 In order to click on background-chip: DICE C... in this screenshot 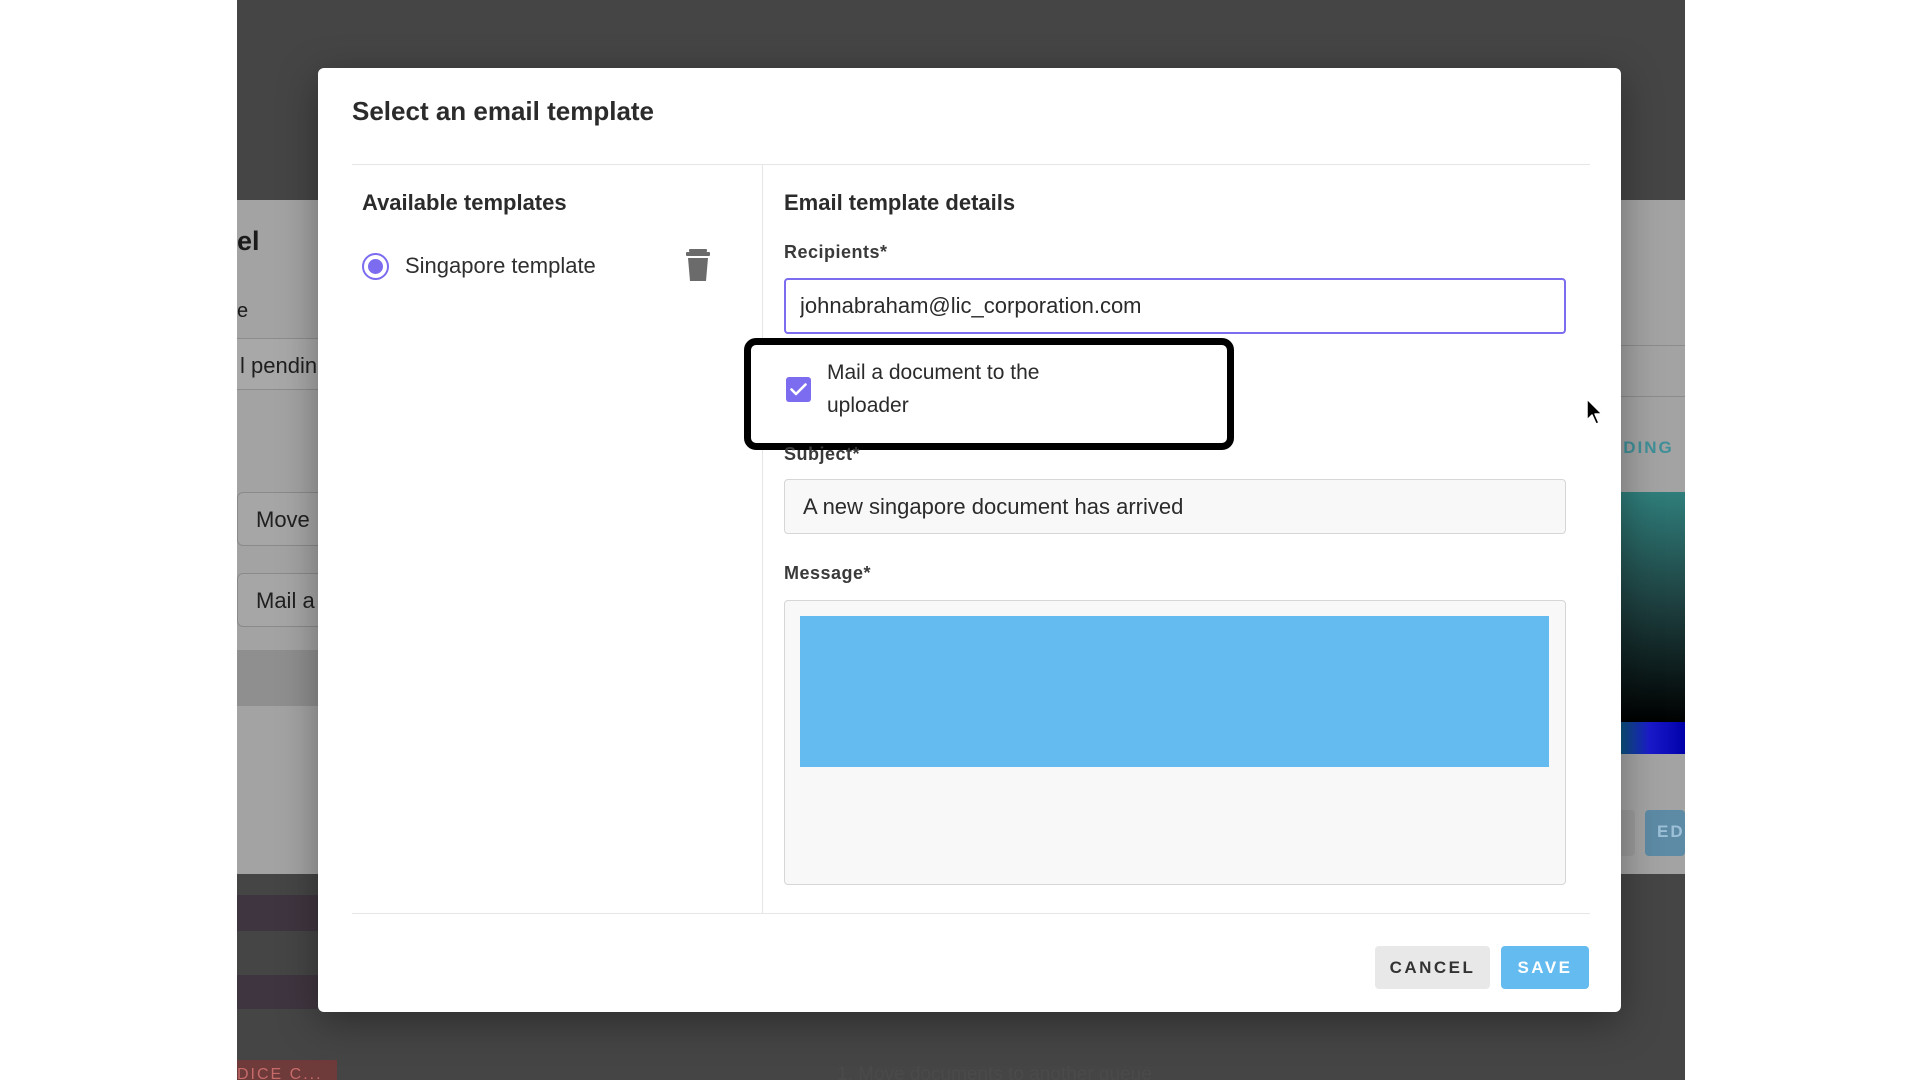, I will do `click(287, 1070)`.